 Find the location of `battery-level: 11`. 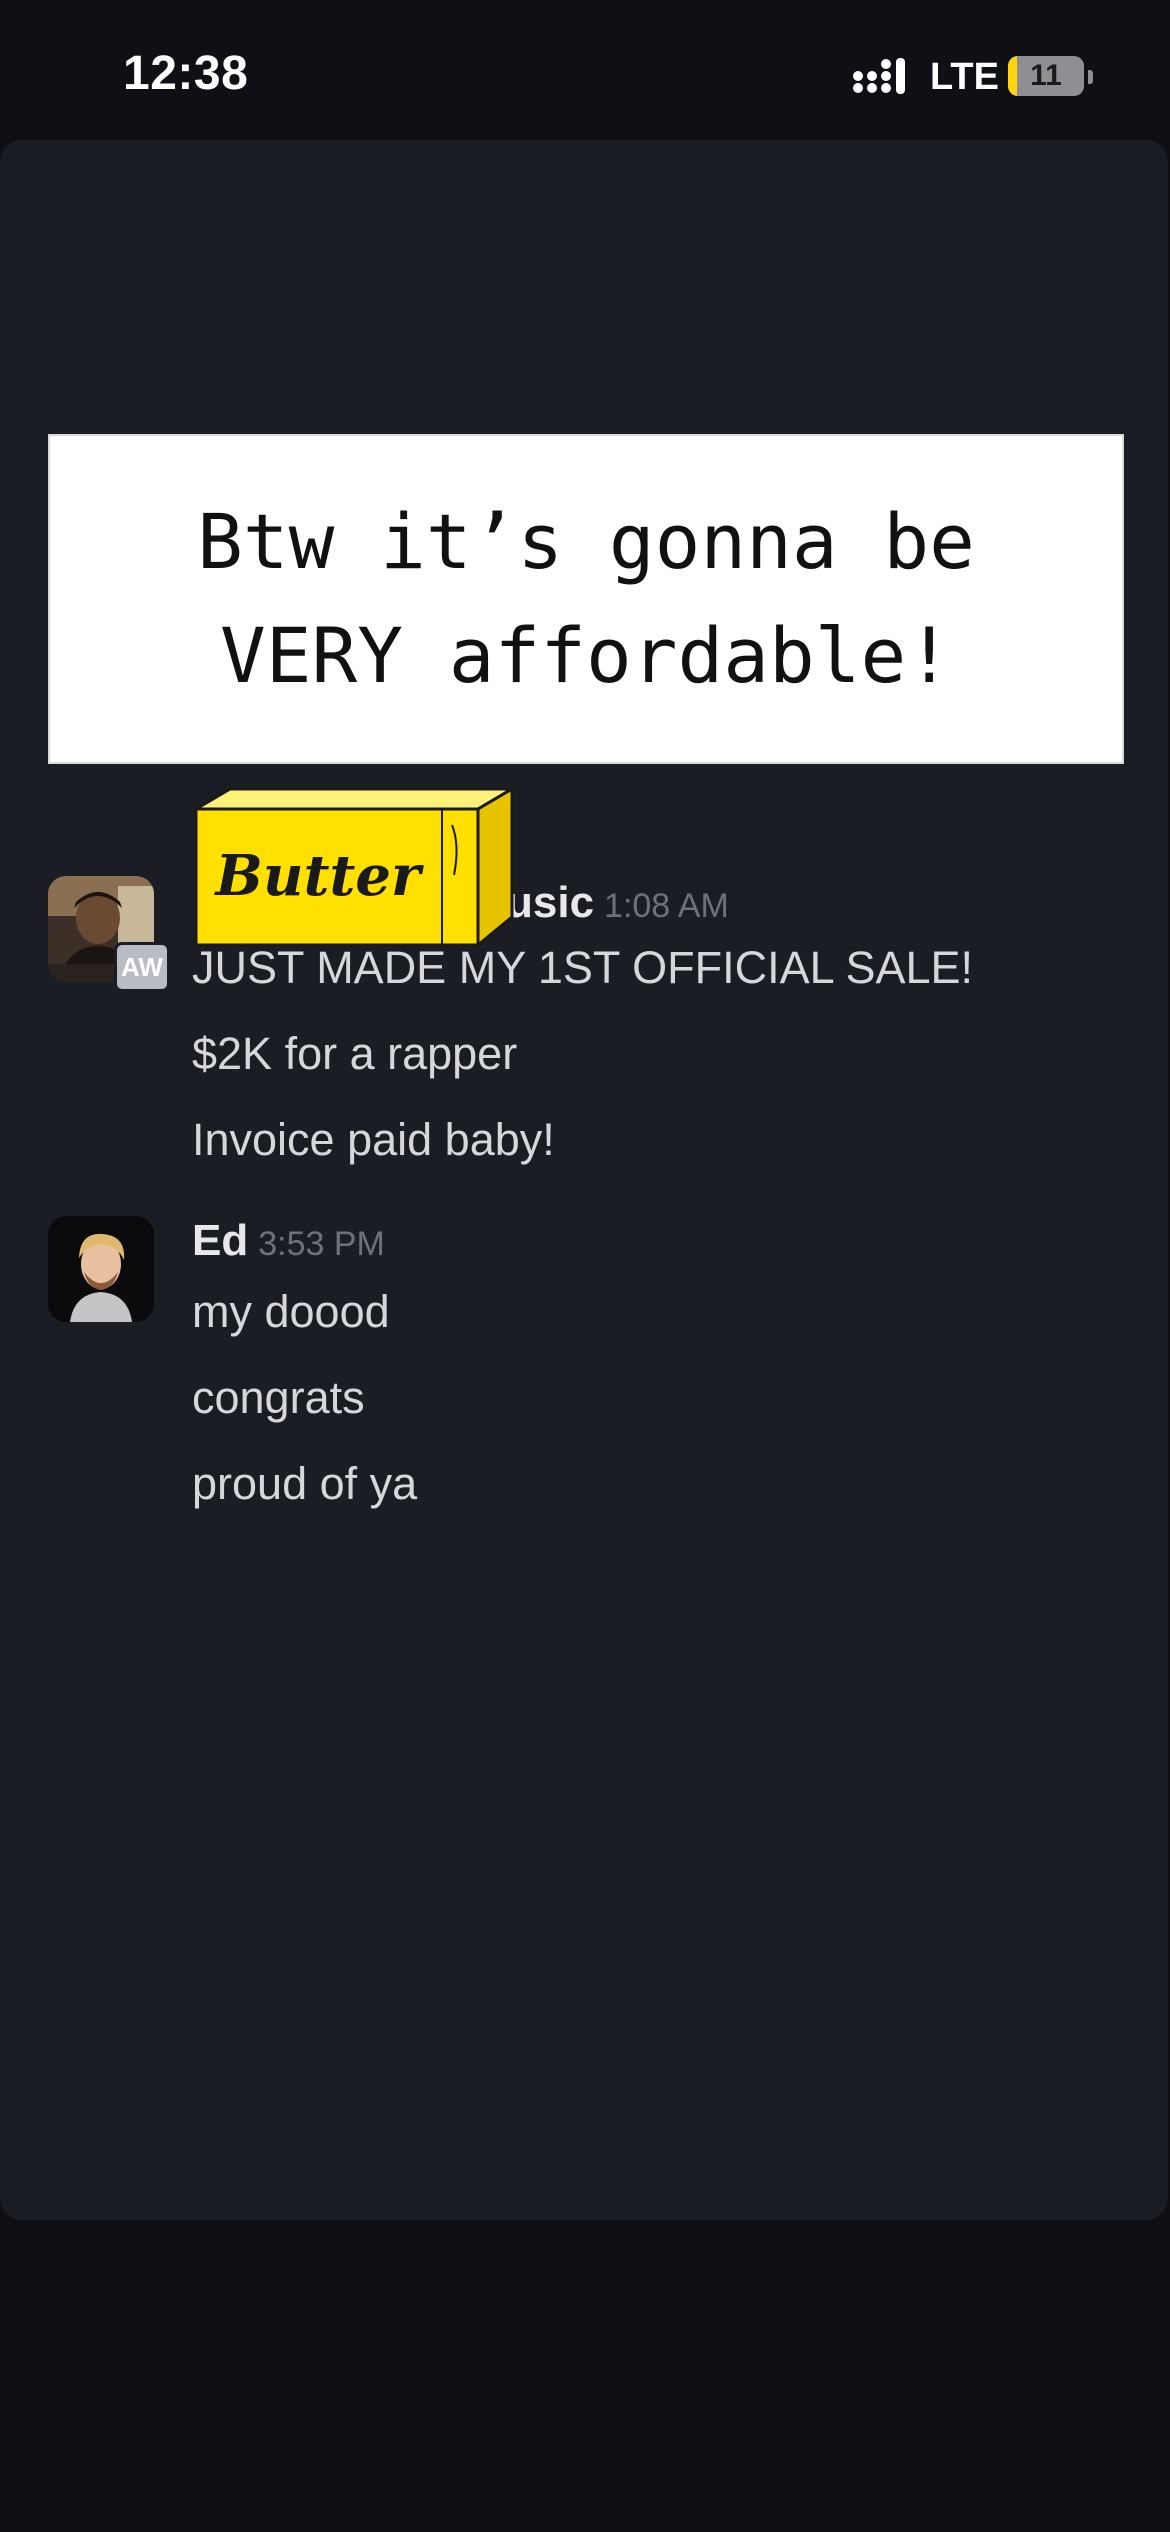

battery-level: 11 is located at coordinates (1046, 75).